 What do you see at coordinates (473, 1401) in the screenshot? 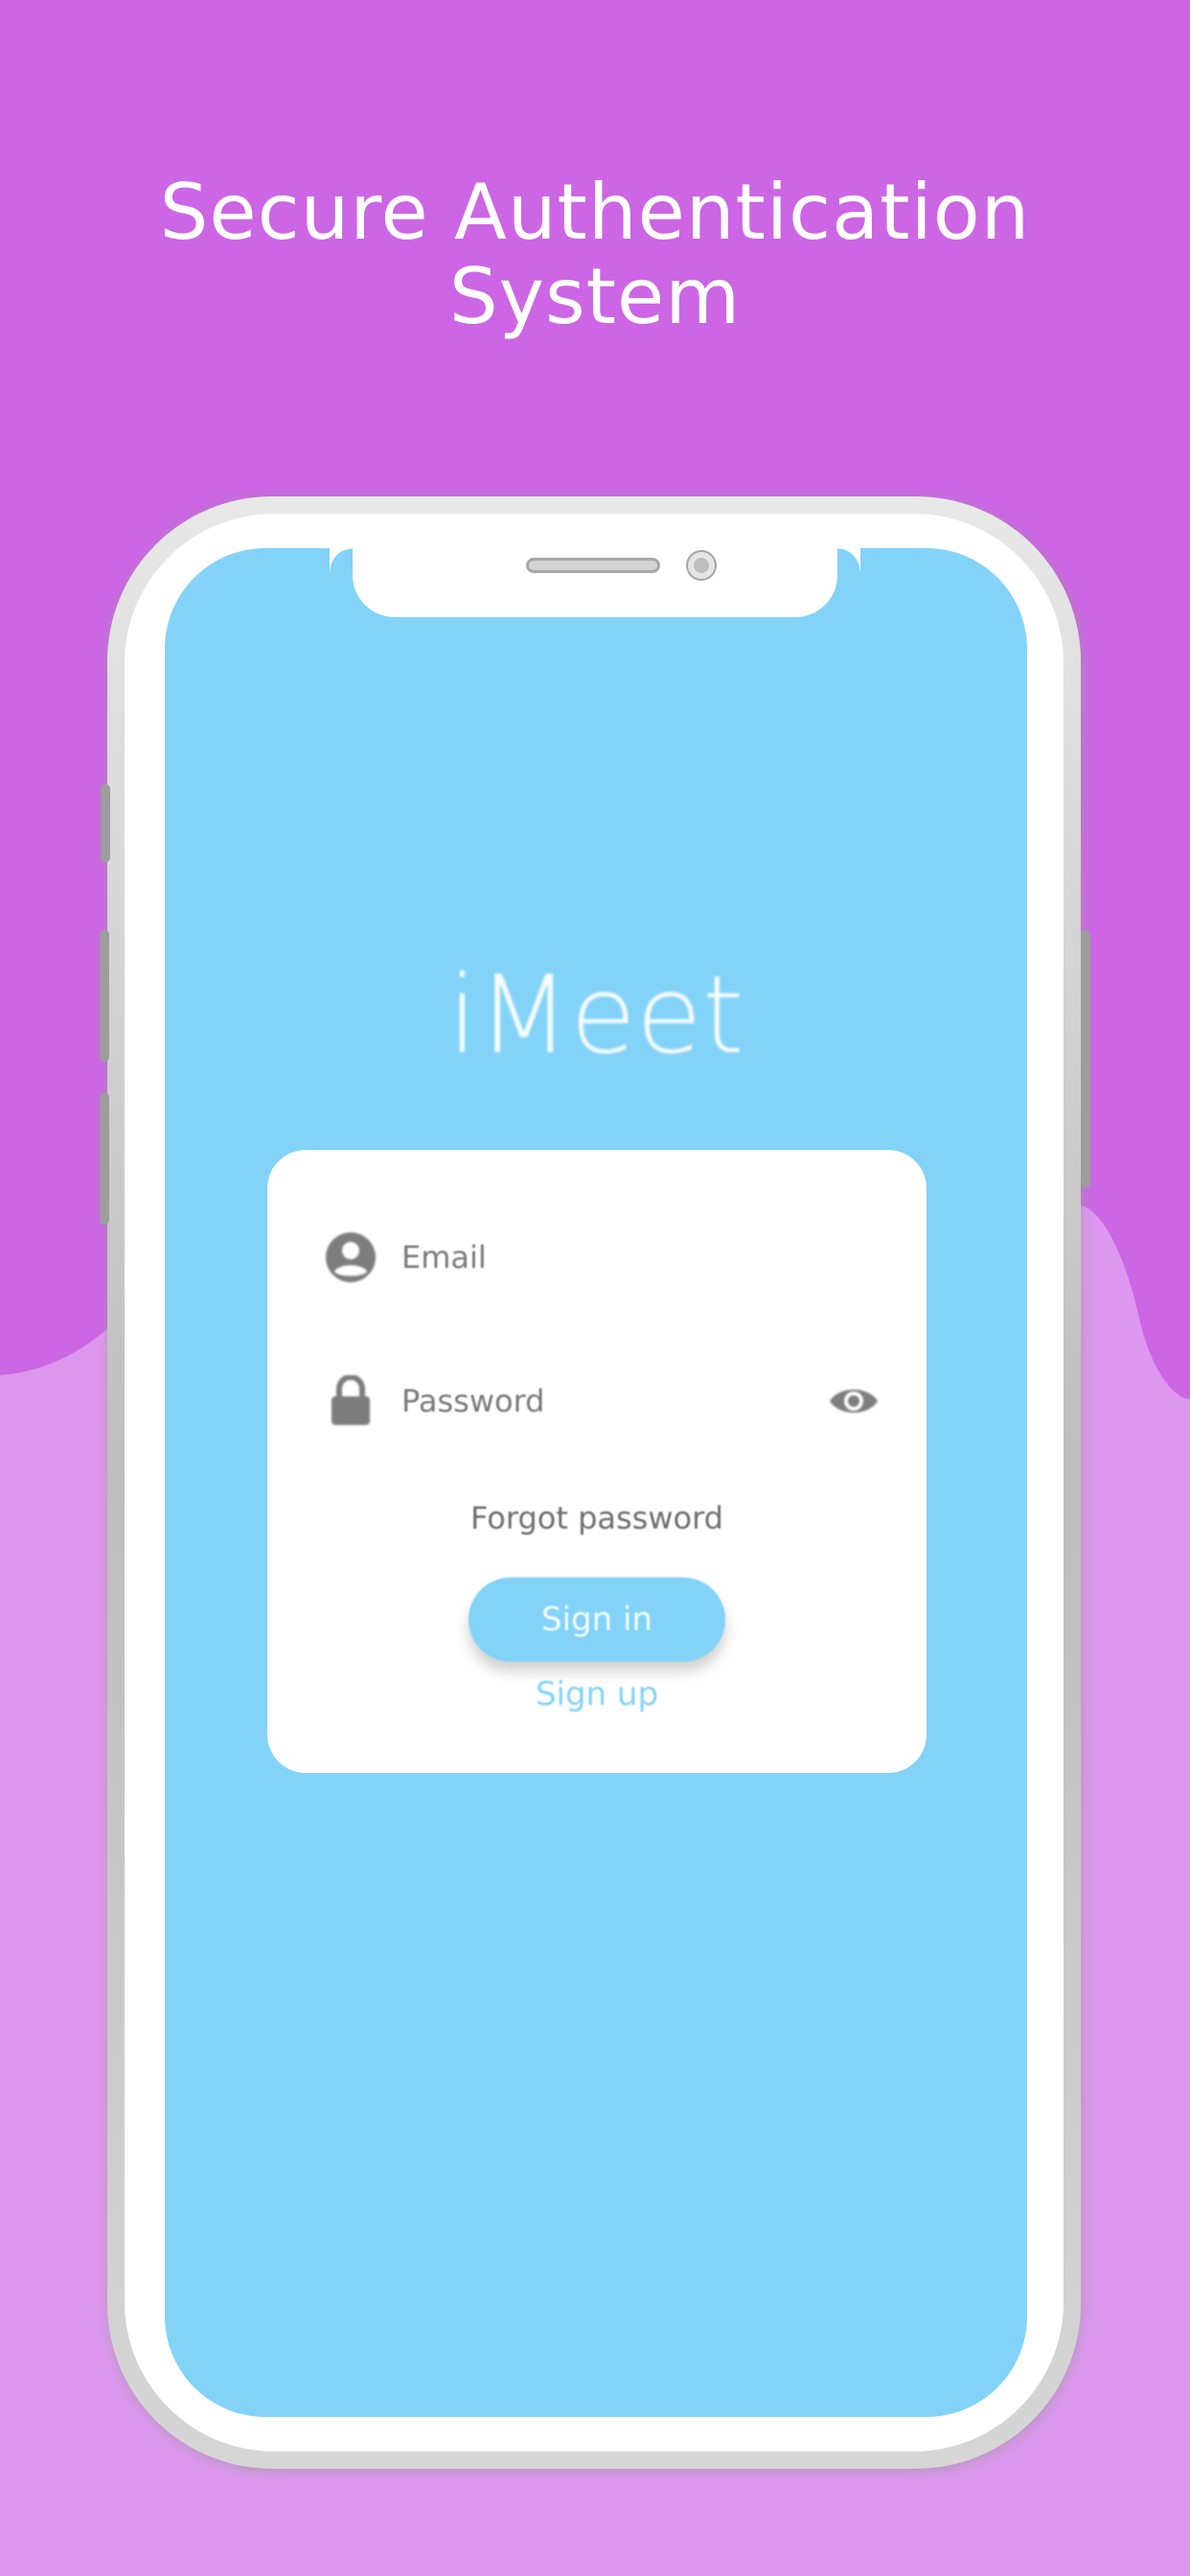
I see `password-placeholder: Password` at bounding box center [473, 1401].